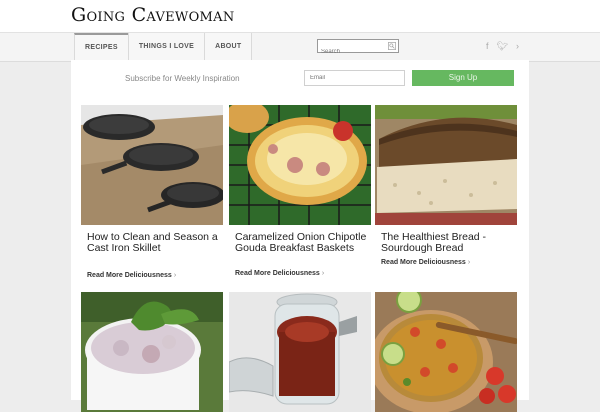 This screenshot has width=600, height=412. What do you see at coordinates (392, 46) in the screenshot?
I see `search-icon` at bounding box center [392, 46].